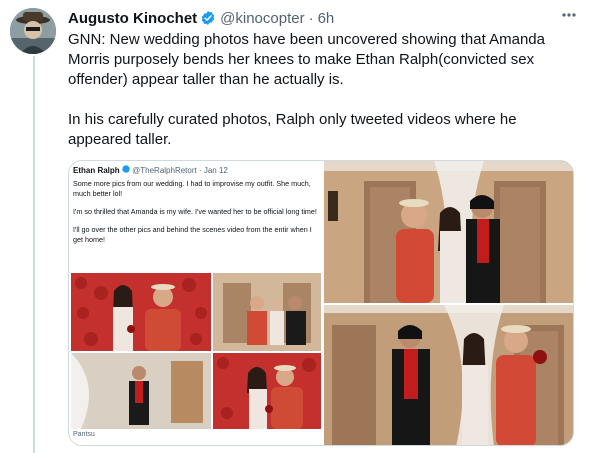 The height and width of the screenshot is (453, 603). What do you see at coordinates (213, 170) in the screenshot?
I see `embedded-date: · Jan 12` at bounding box center [213, 170].